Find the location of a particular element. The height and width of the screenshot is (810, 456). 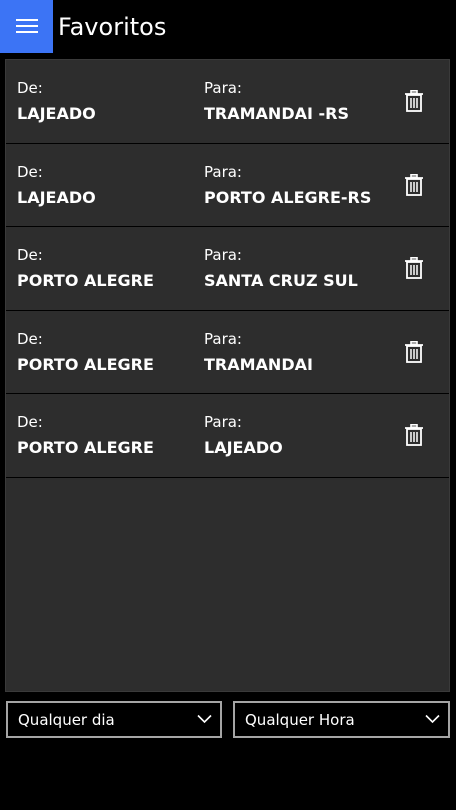

page-title: Favoritos is located at coordinates (112, 27).